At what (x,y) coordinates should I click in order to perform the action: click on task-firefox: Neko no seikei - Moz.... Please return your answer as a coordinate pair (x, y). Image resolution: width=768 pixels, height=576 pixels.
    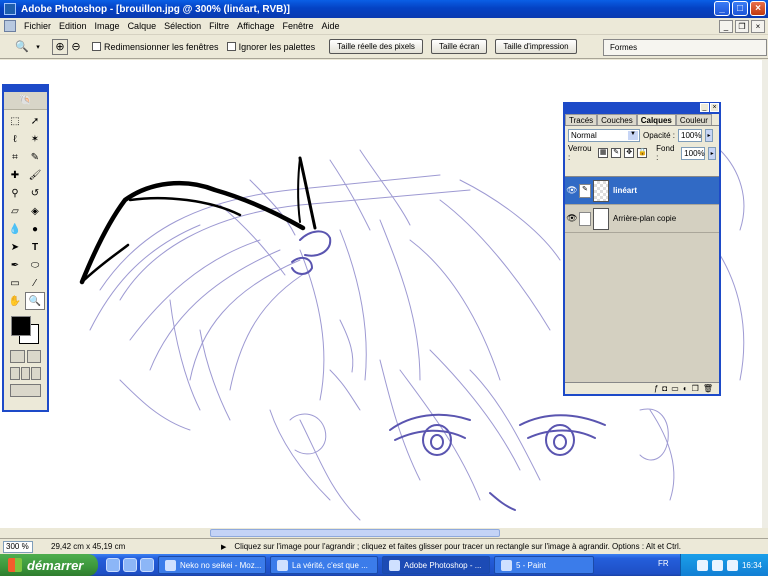
    Looking at the image, I should click on (212, 565).